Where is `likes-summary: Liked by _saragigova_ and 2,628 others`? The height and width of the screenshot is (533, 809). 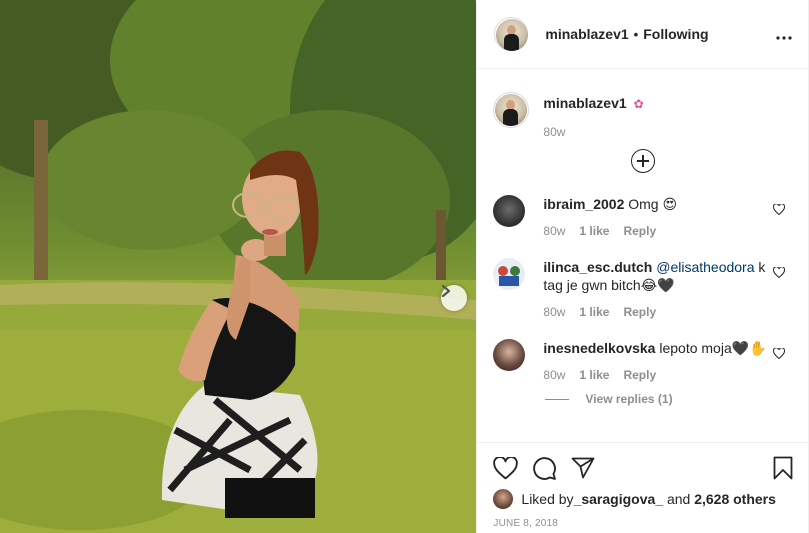 likes-summary: Liked by _saragigova_ and 2,628 others is located at coordinates (643, 499).